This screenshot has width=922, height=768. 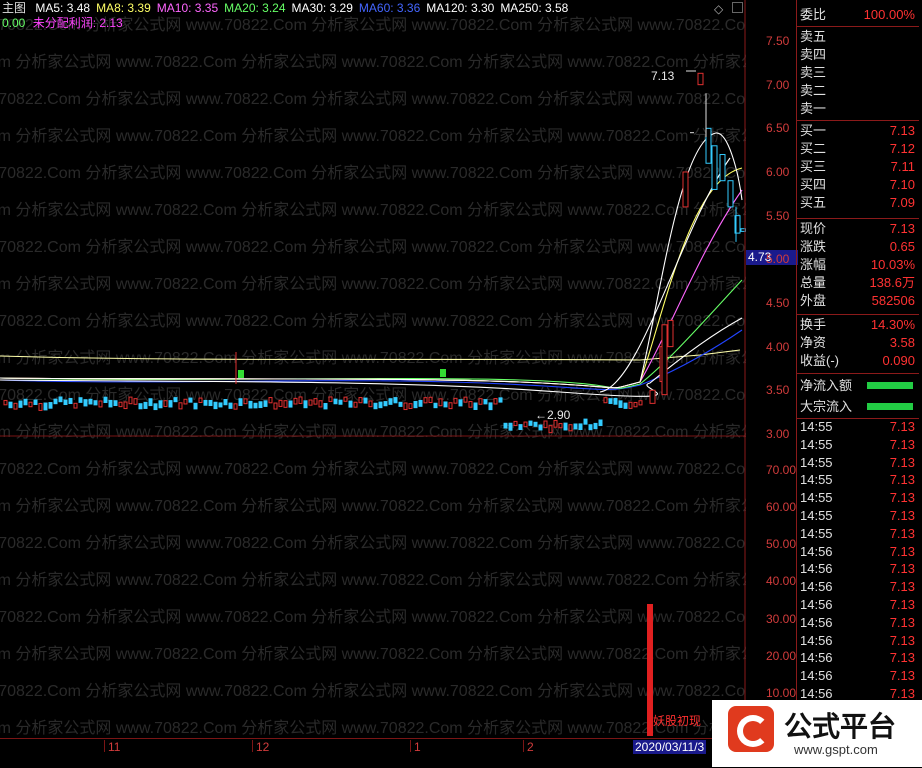 I want to click on chart-options-icon: ◇, so click(x=718, y=9).